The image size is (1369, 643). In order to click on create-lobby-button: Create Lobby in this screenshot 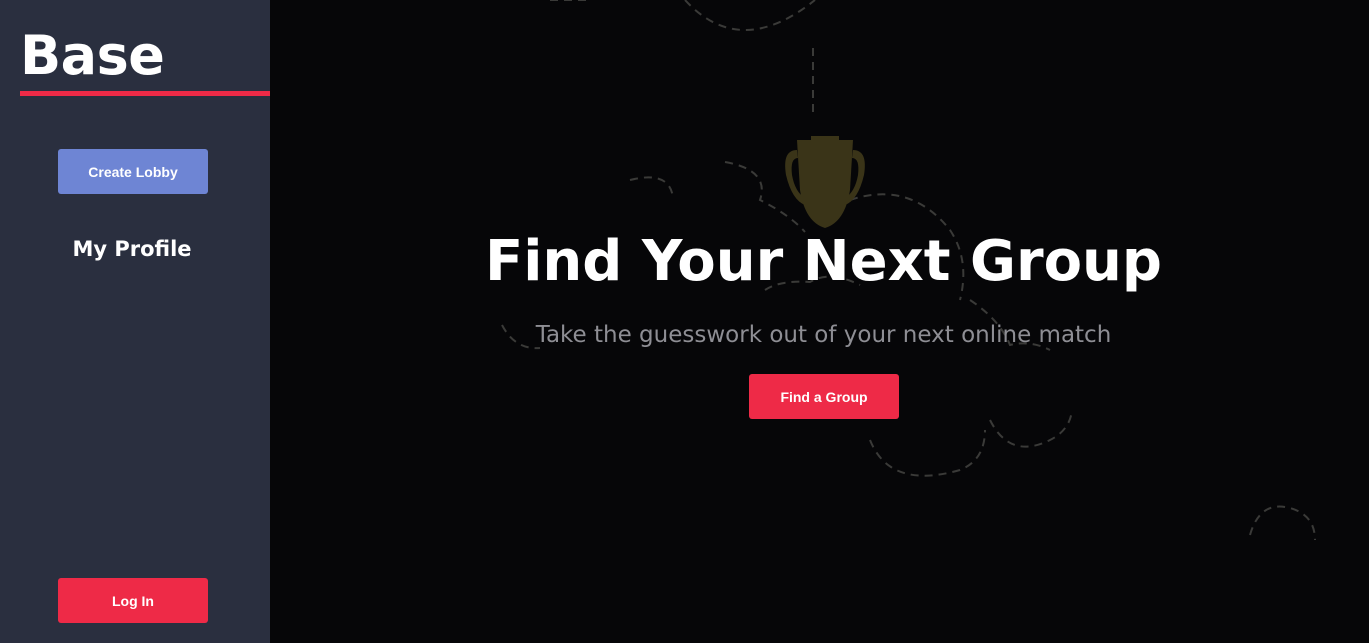, I will do `click(133, 171)`.